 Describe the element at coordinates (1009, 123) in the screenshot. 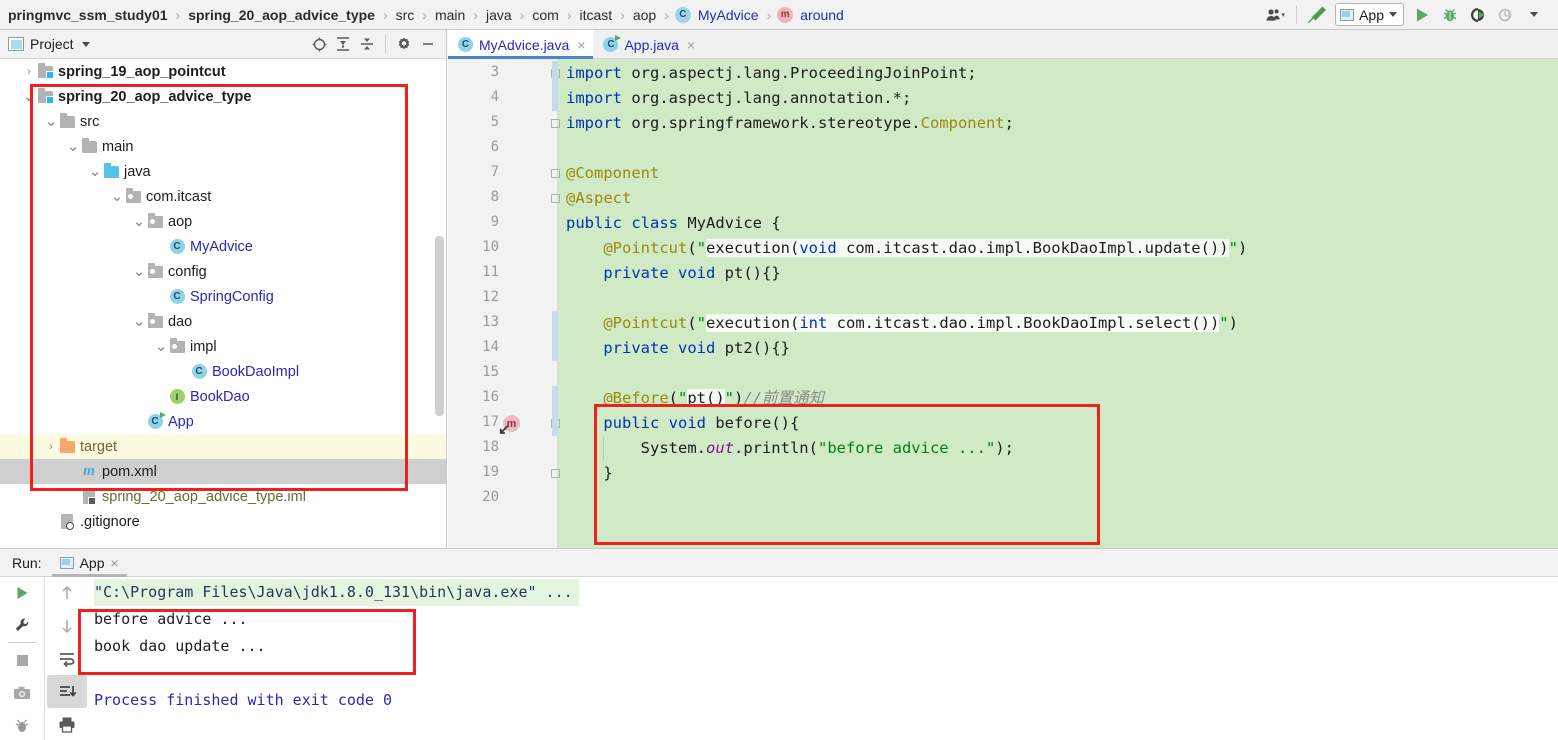

I see `code-token: ;` at that location.